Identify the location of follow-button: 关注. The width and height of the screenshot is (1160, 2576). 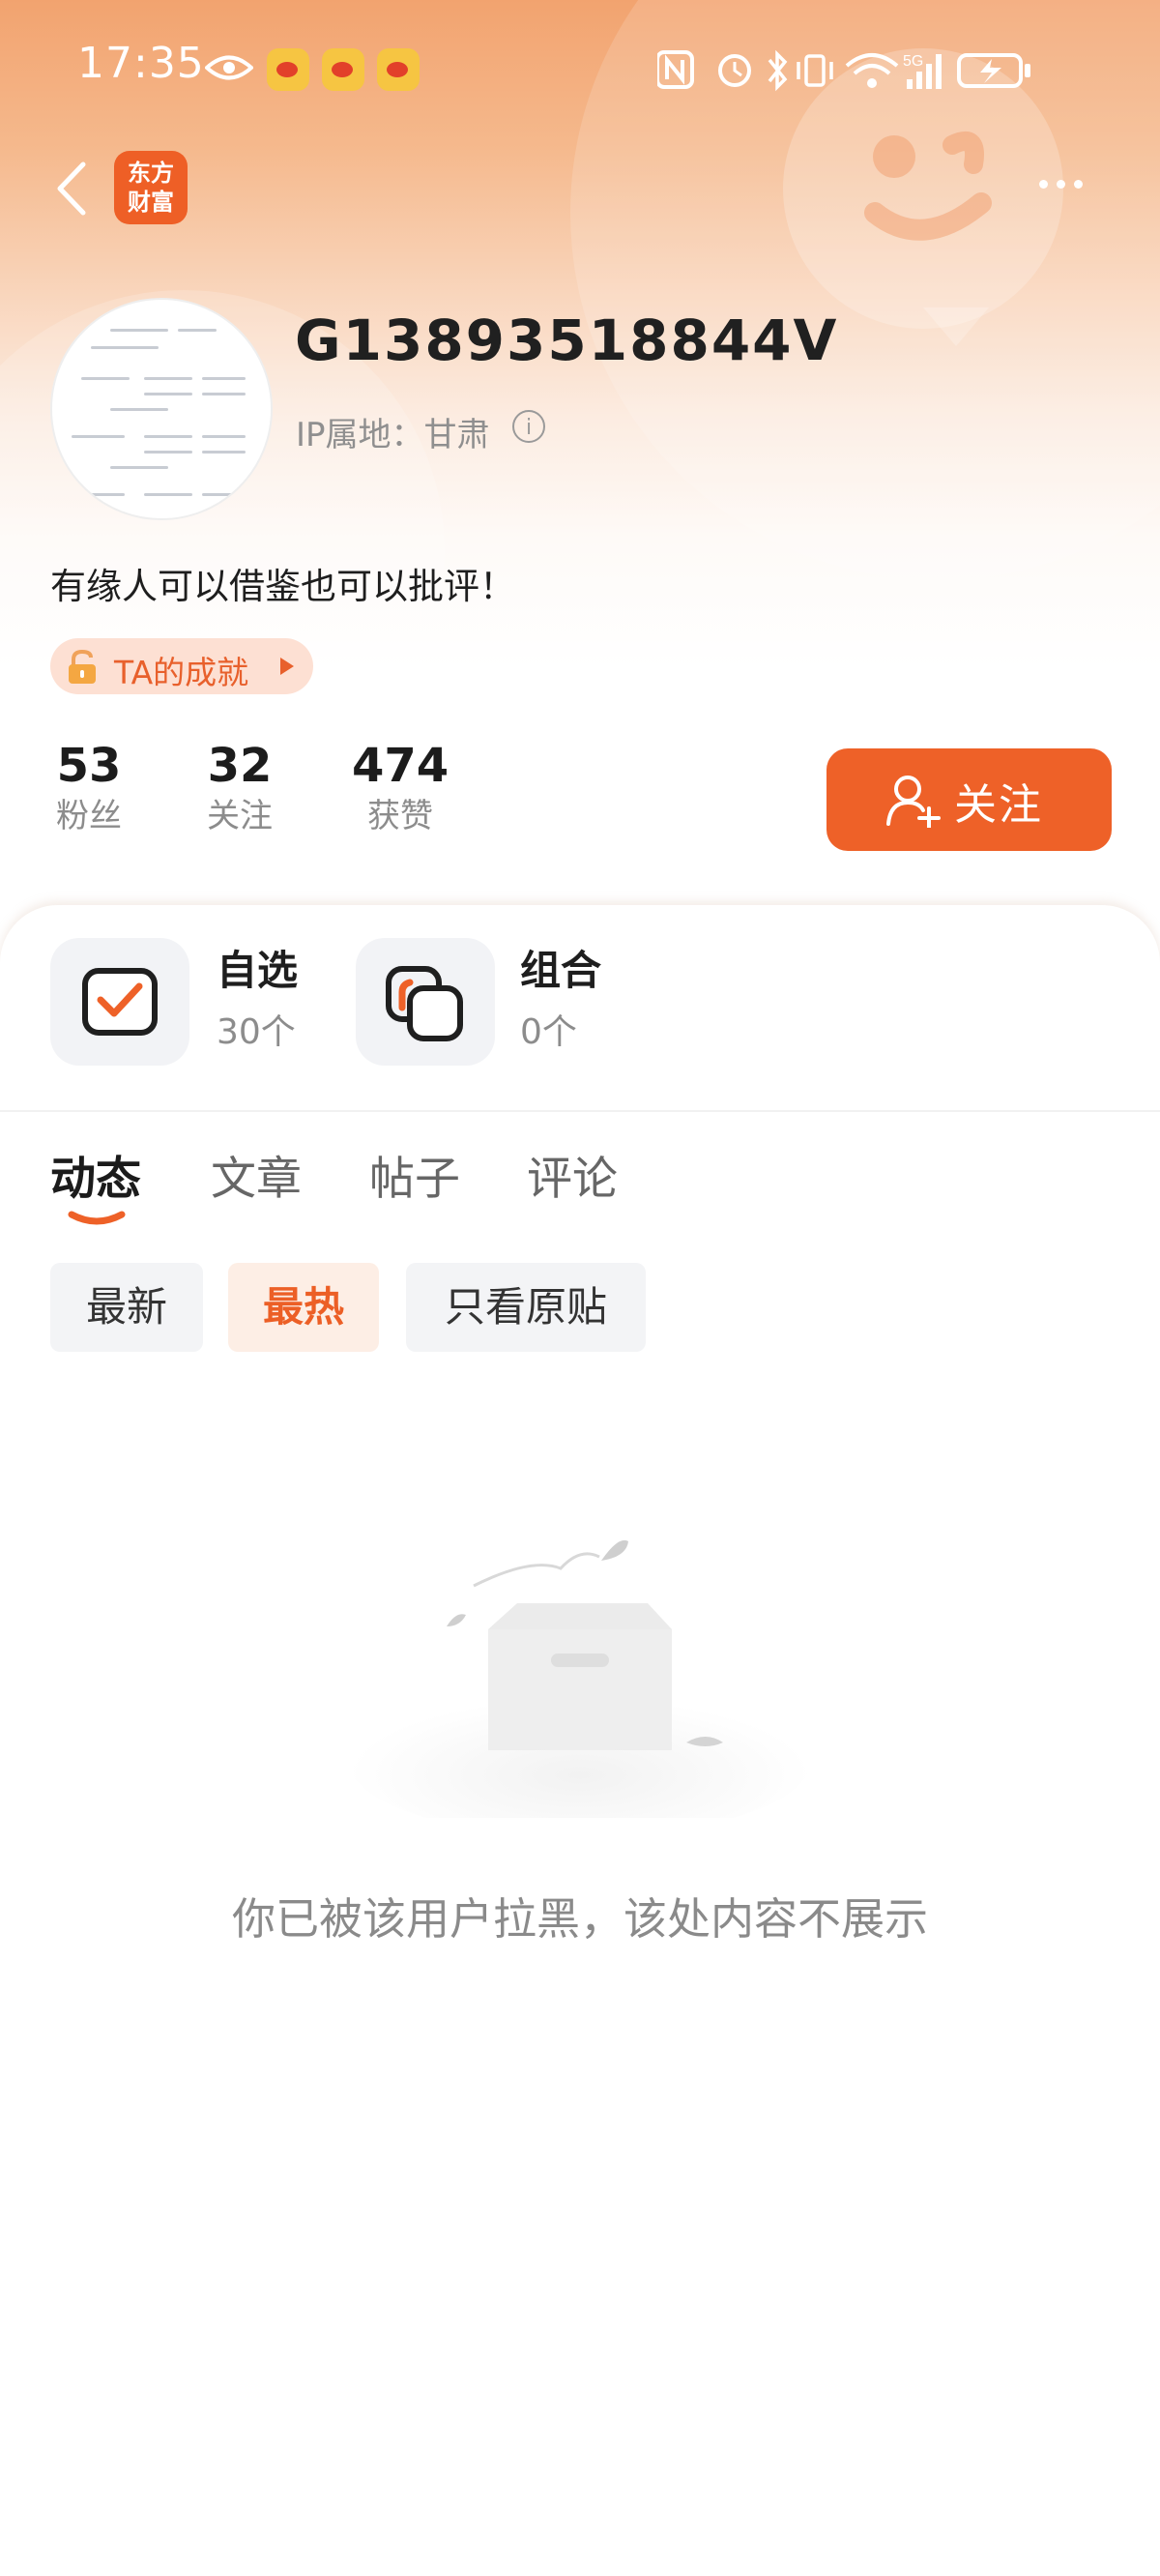
(969, 799).